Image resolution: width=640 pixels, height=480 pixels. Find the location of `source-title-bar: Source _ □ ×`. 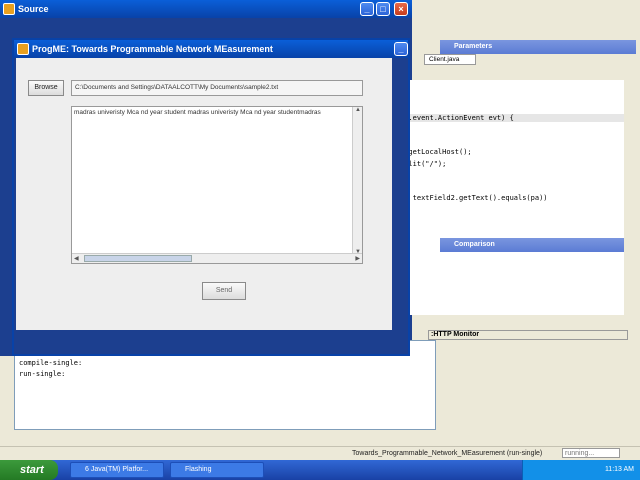

source-title-bar: Source _ □ × is located at coordinates (206, 9).